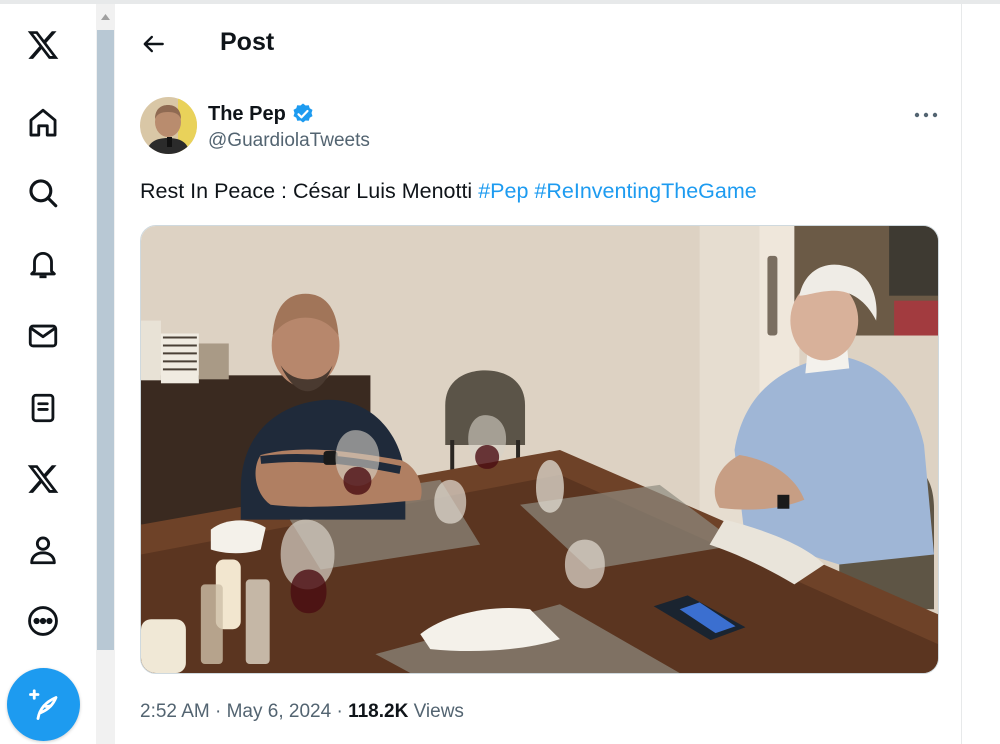 This screenshot has width=1000, height=744. What do you see at coordinates (43, 45) in the screenshot?
I see `x-logo-icon` at bounding box center [43, 45].